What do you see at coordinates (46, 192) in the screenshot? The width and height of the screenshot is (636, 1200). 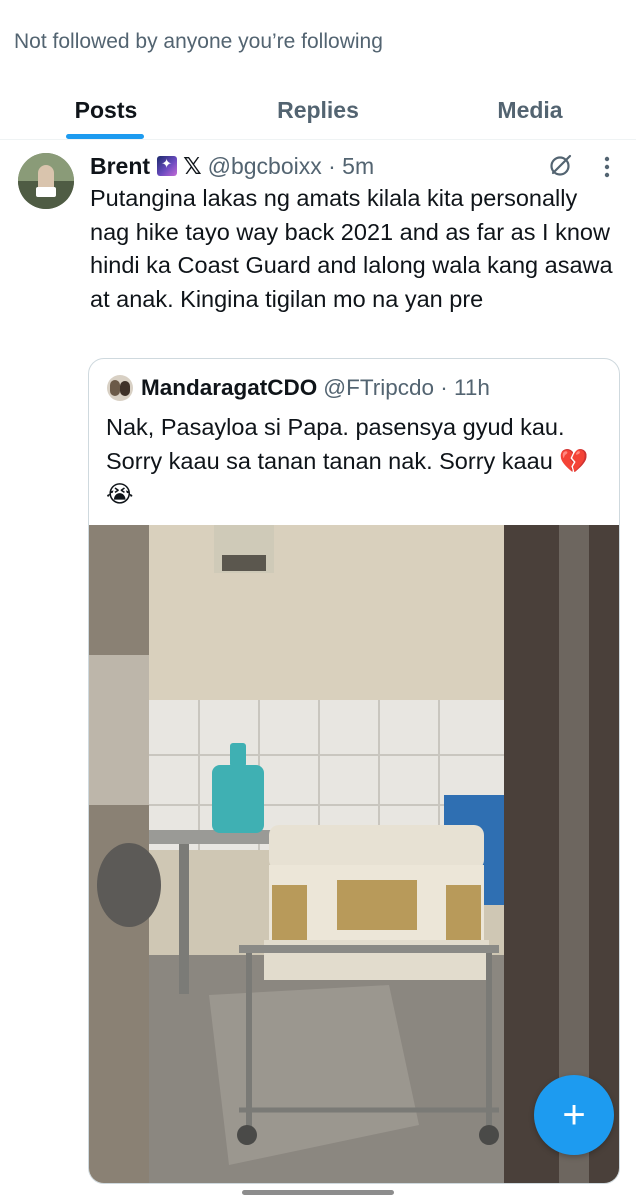 I see `avatar-clothing` at bounding box center [46, 192].